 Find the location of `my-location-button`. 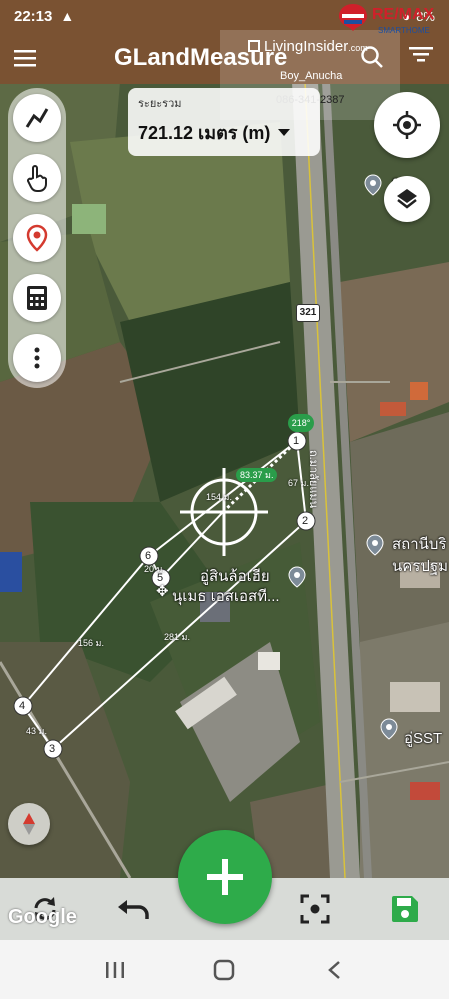

my-location-button is located at coordinates (407, 125).